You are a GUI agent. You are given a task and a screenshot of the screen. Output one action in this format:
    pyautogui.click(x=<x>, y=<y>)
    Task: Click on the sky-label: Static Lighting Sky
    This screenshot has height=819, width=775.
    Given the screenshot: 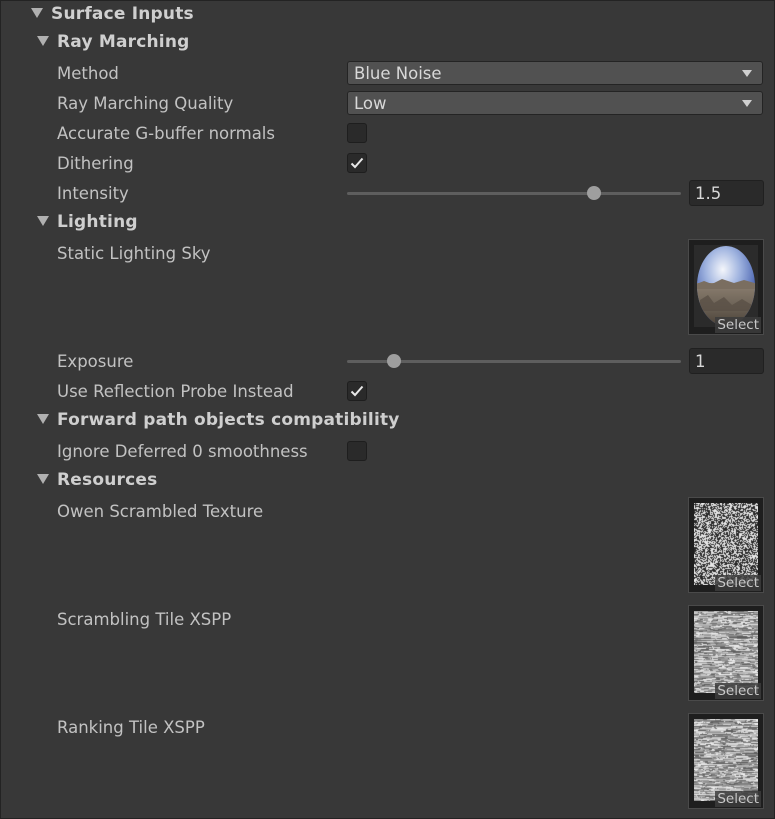 What is the action you would take?
    pyautogui.click(x=134, y=253)
    